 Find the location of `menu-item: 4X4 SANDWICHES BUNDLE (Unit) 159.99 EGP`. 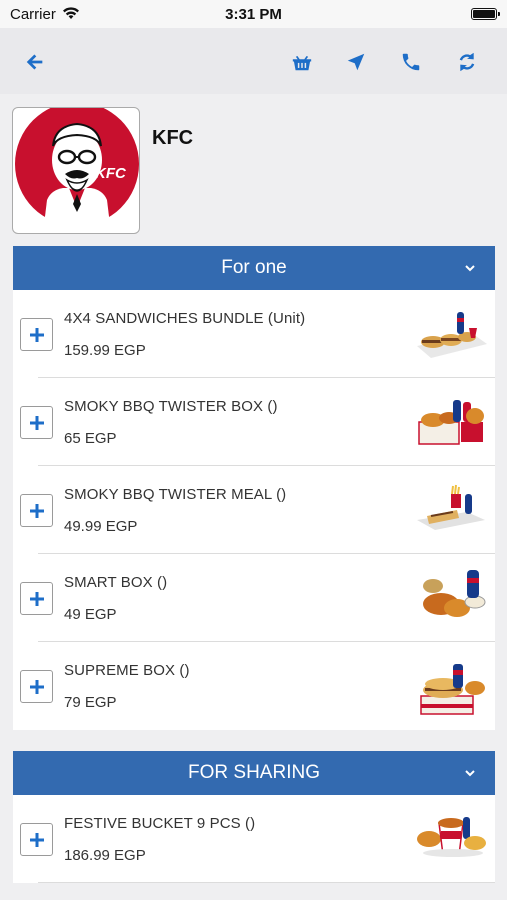

menu-item: 4X4 SANDWICHES BUNDLE (Unit) 159.99 EGP is located at coordinates (254, 334).